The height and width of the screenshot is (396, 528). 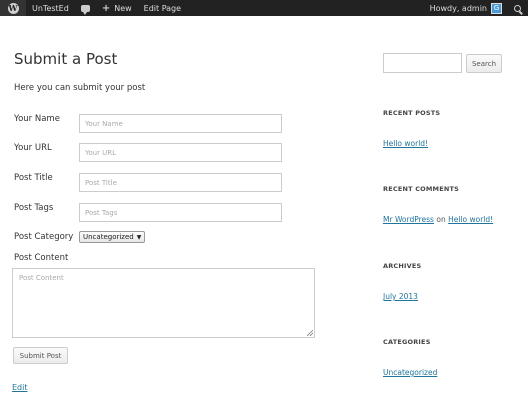 I want to click on resize-handle-icon, so click(x=310, y=333).